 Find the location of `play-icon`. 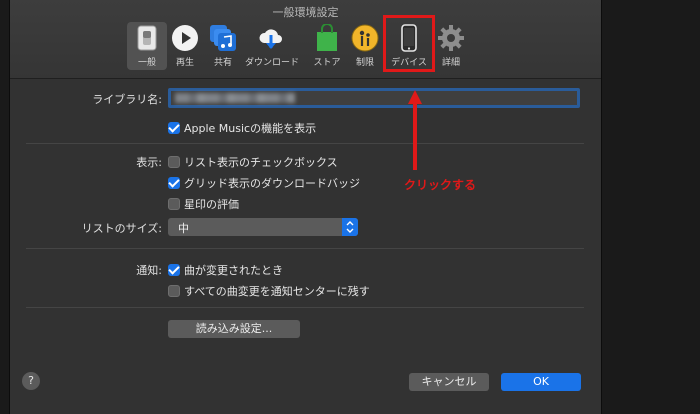

play-icon is located at coordinates (185, 38).